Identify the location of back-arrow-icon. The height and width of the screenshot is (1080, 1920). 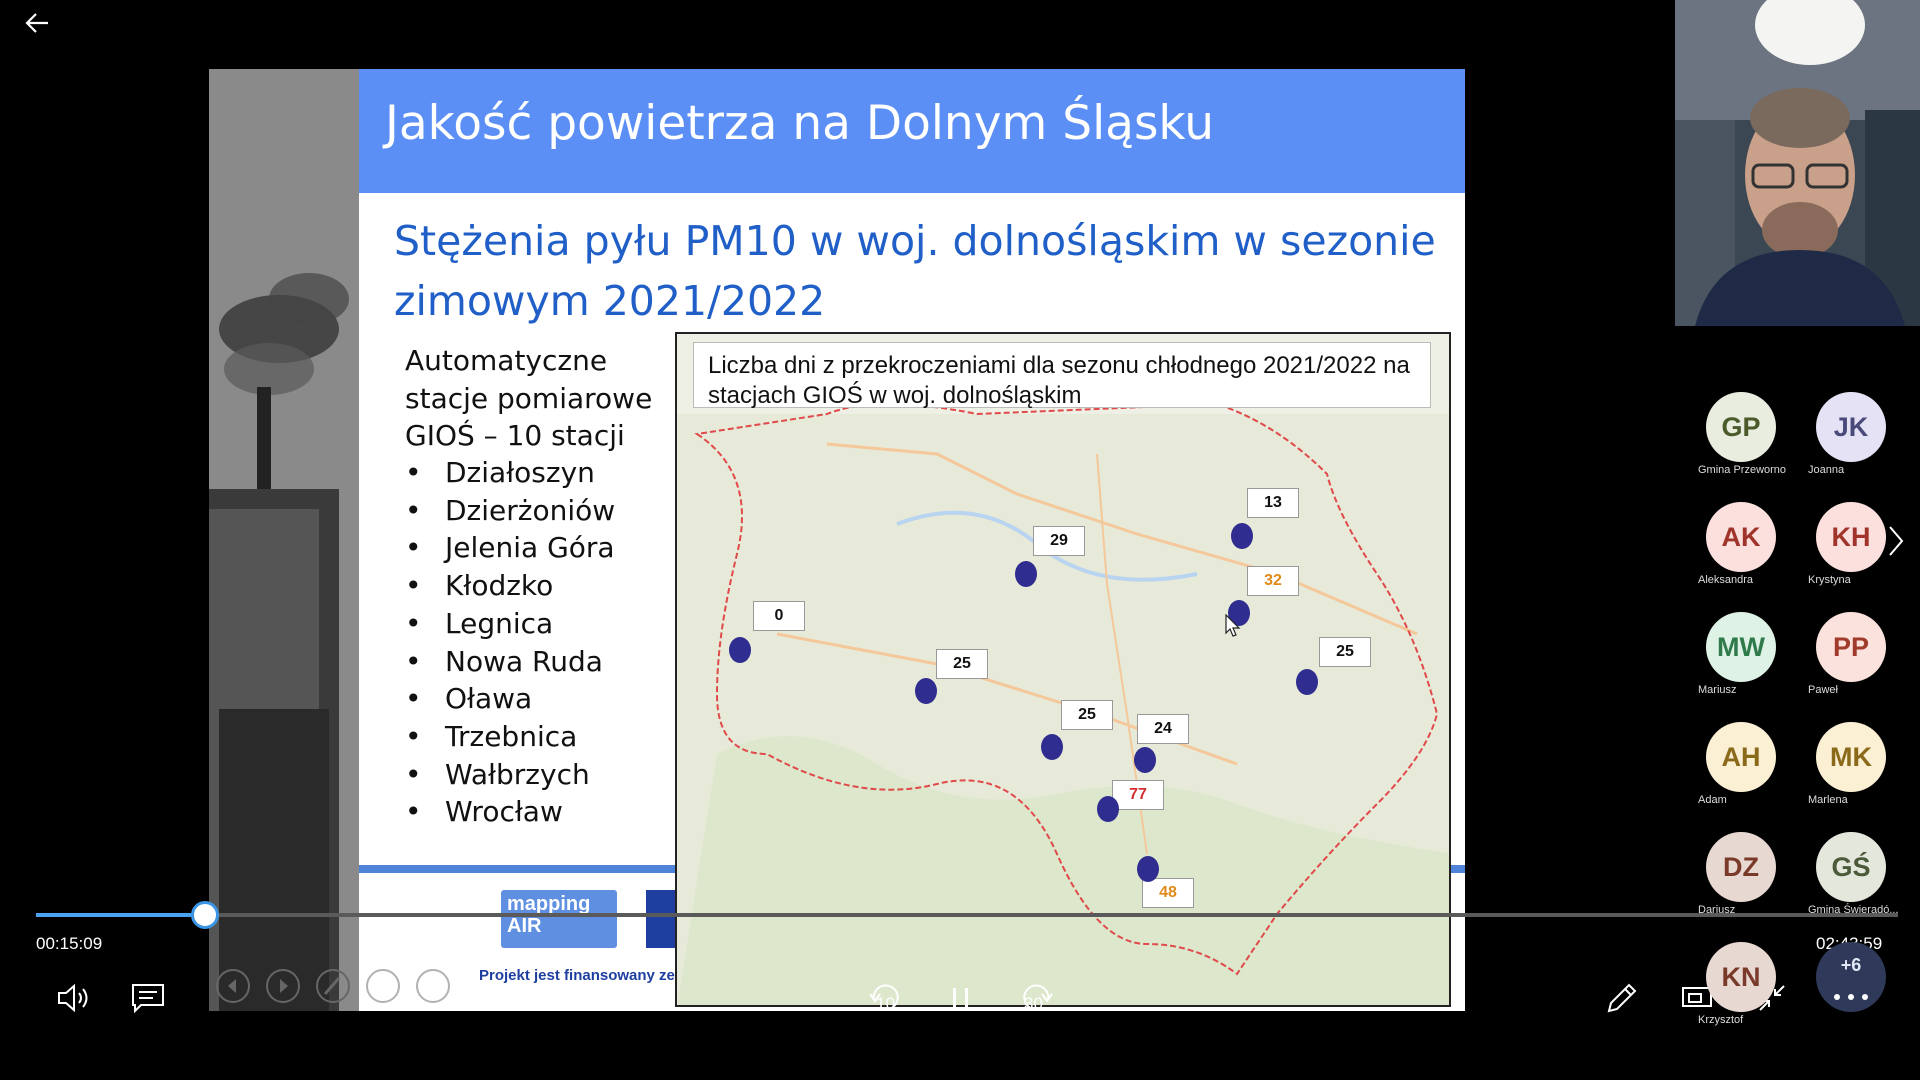
(37, 23).